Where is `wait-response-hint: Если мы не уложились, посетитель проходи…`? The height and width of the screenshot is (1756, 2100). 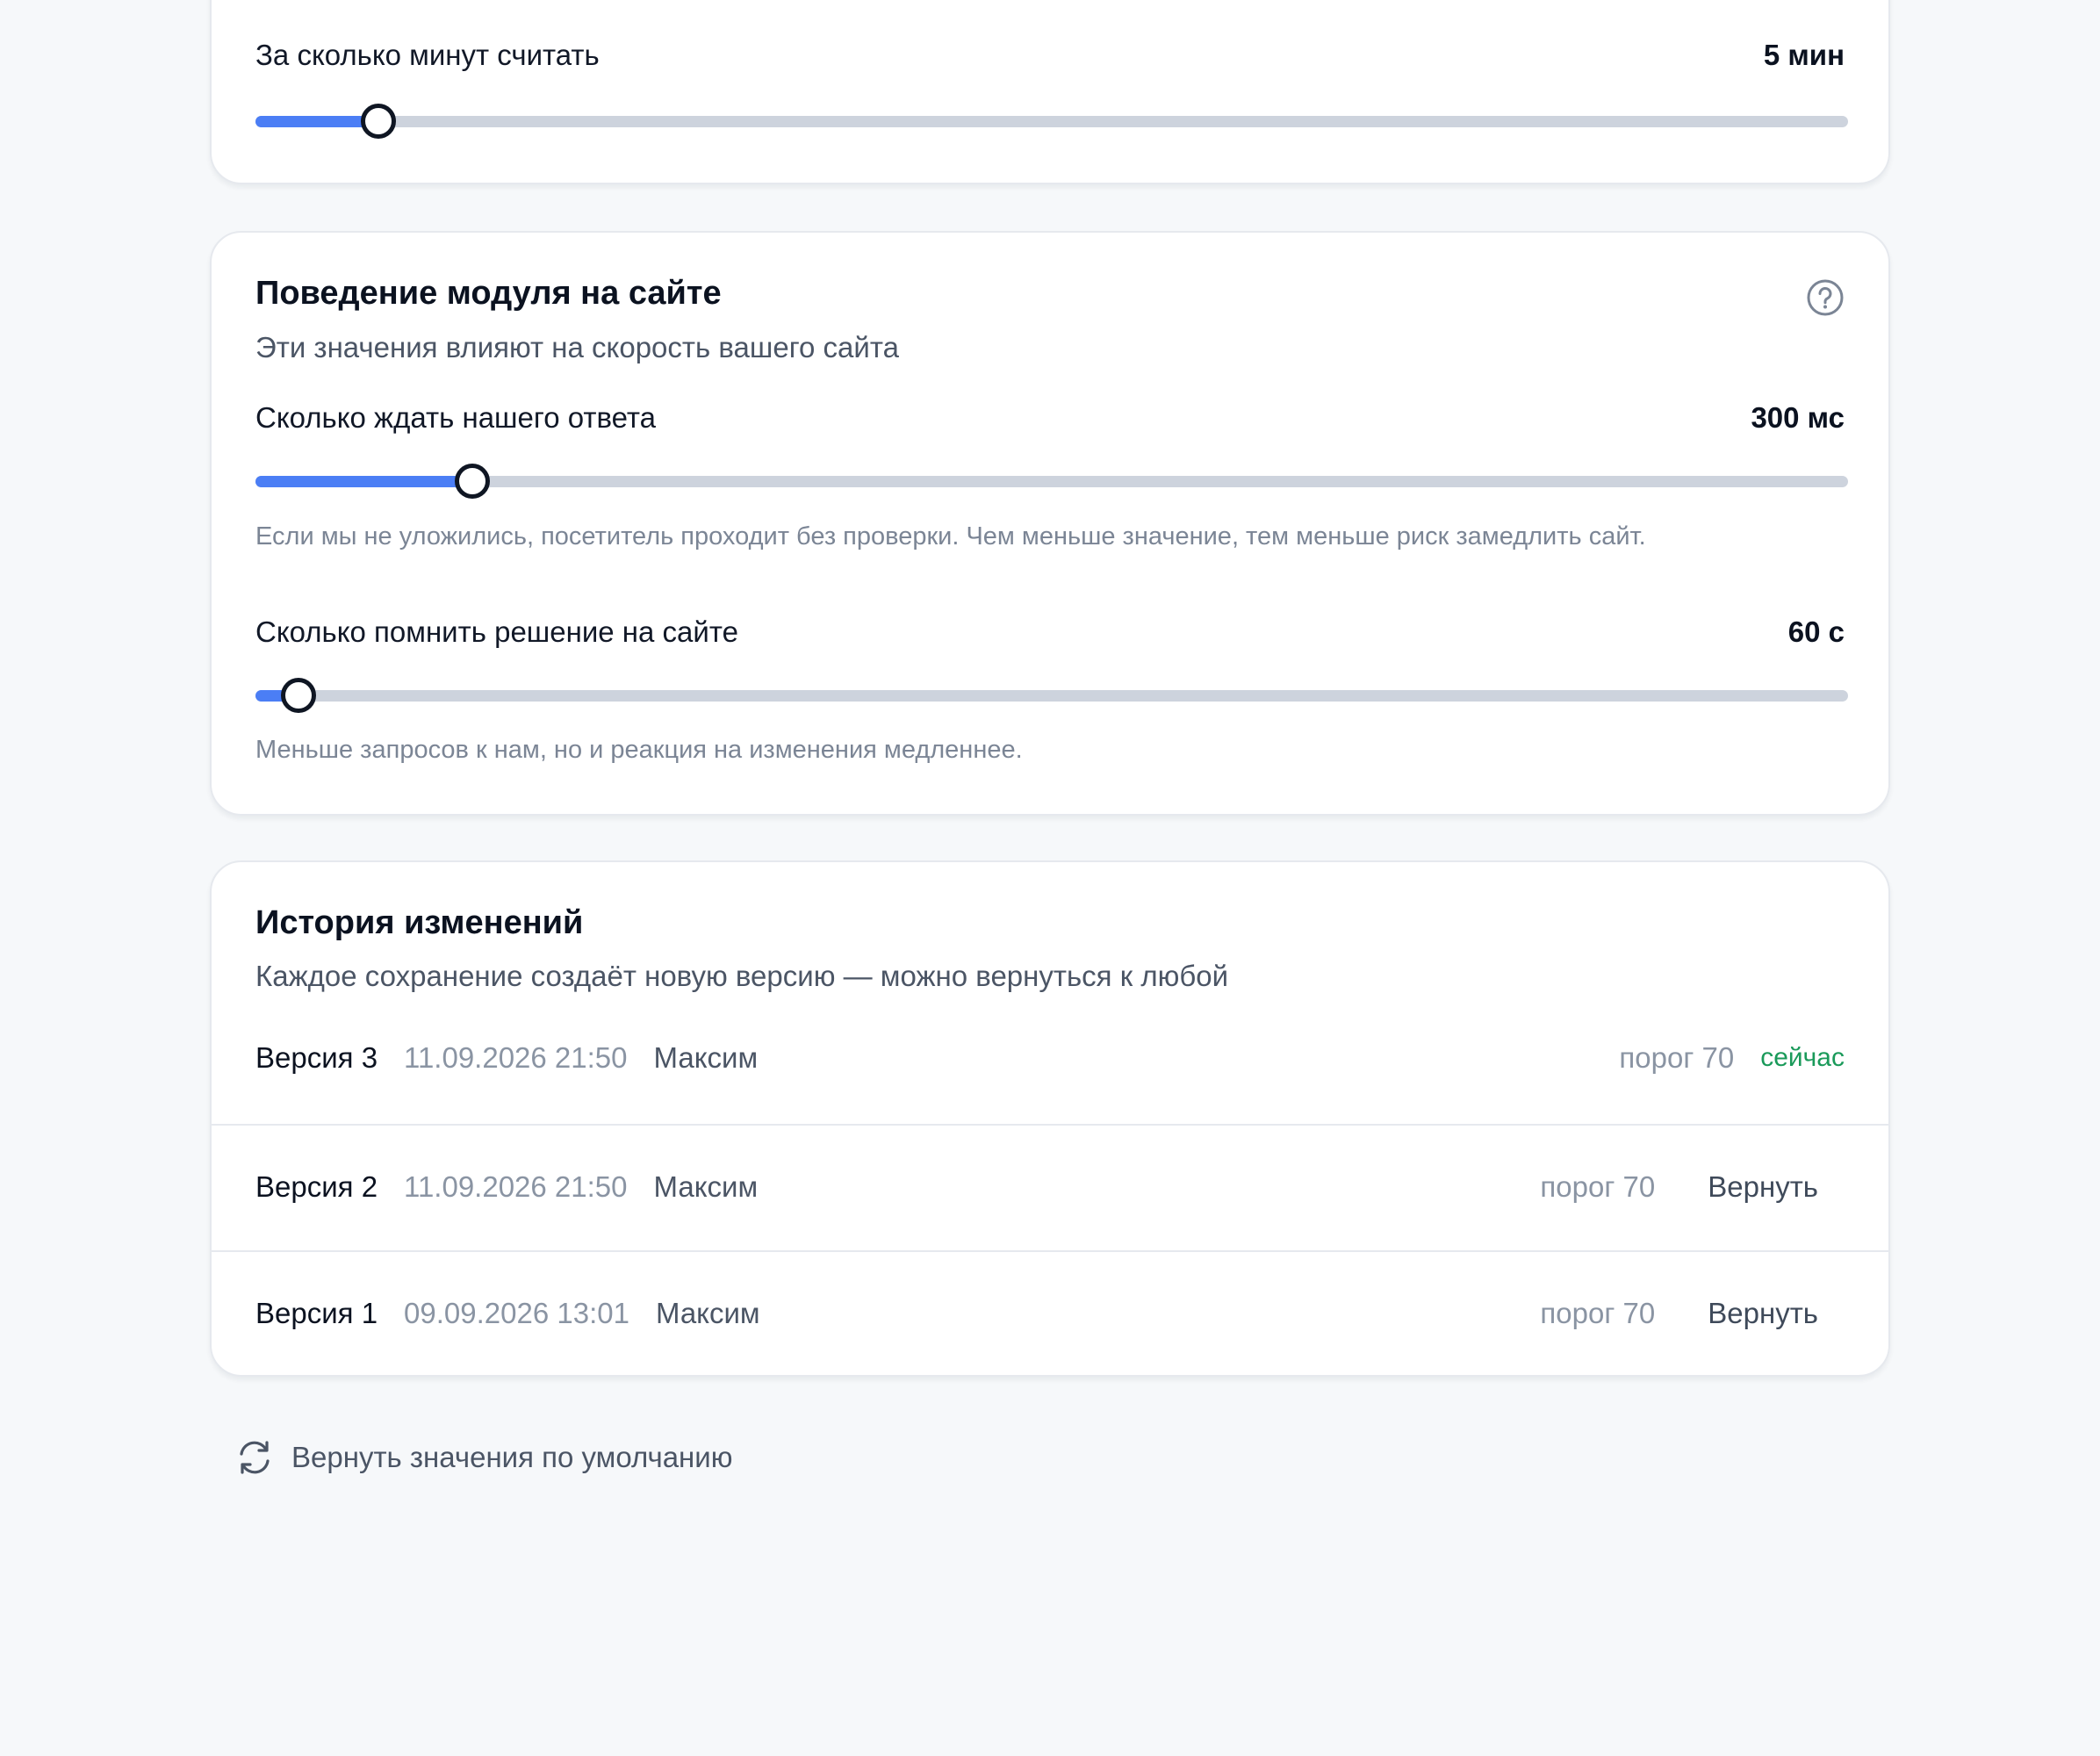 wait-response-hint: Если мы не уложились, посетитель проходи… is located at coordinates (950, 536).